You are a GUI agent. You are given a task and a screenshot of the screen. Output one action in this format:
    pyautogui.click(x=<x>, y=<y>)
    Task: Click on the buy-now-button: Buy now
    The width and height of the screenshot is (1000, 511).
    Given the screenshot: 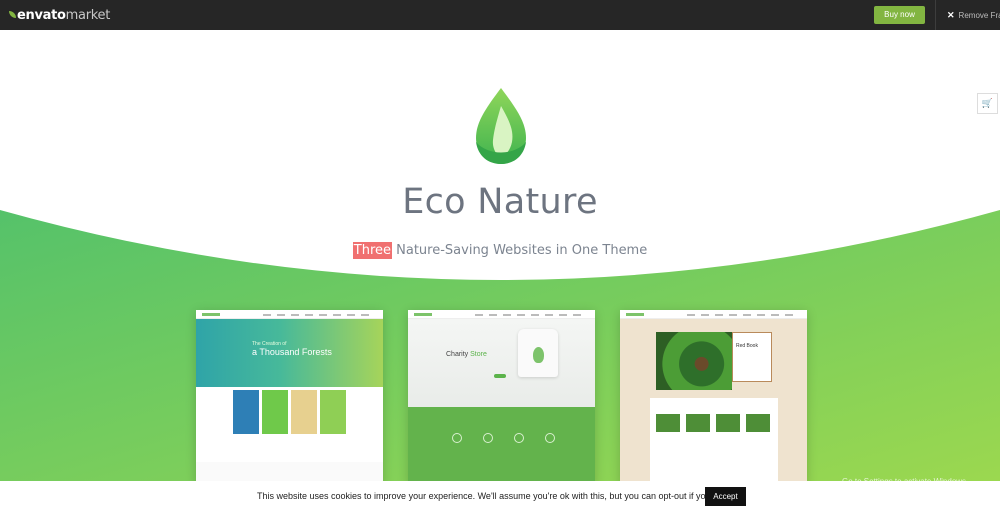 What is the action you would take?
    pyautogui.click(x=899, y=15)
    